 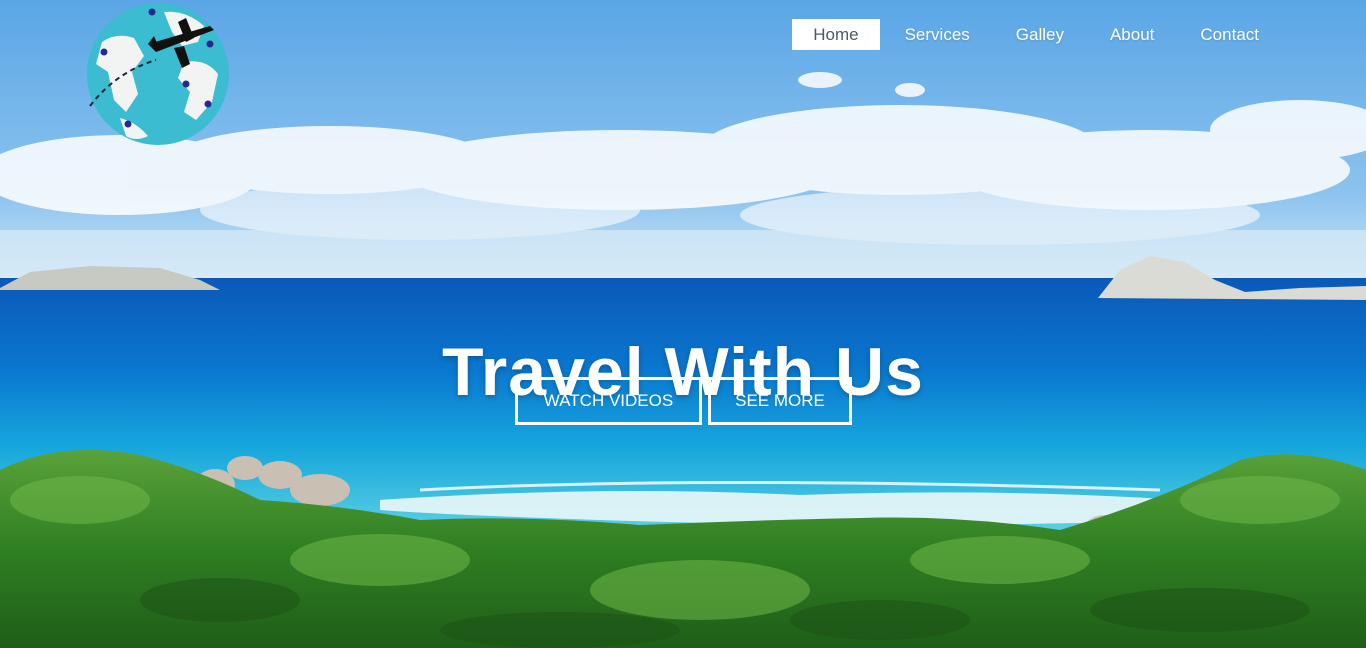 I want to click on see-more-button: SEE MORE, so click(x=780, y=401).